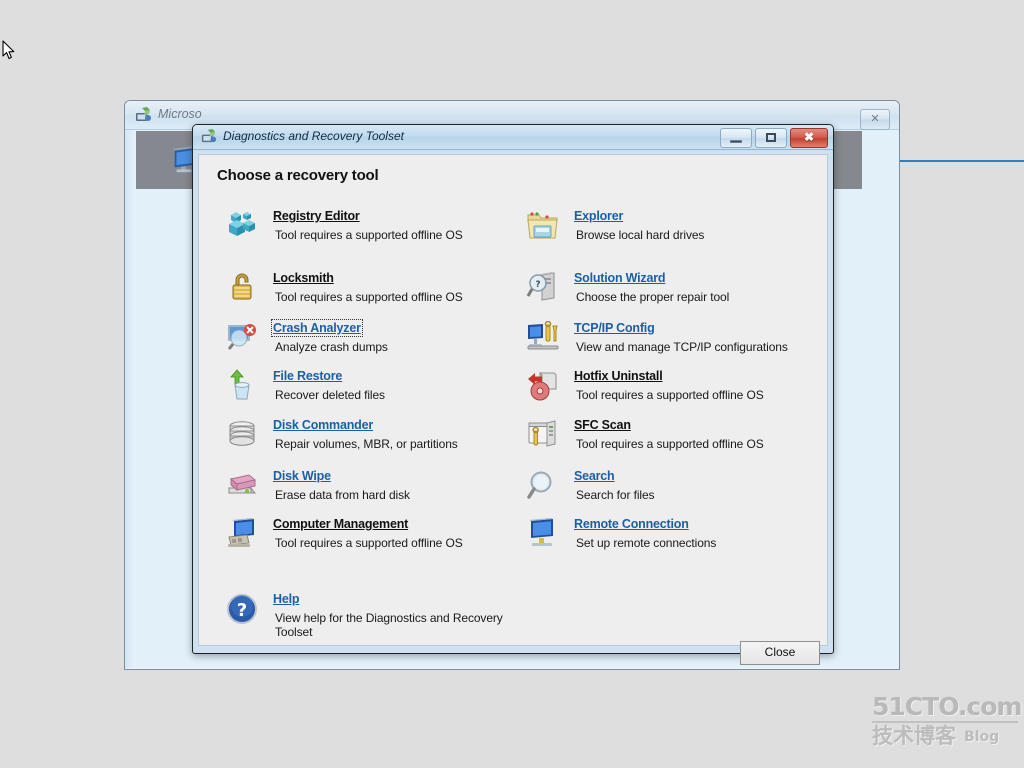 The image size is (1024, 768). Describe the element at coordinates (241, 532) in the screenshot. I see `computer-management-icon` at that location.